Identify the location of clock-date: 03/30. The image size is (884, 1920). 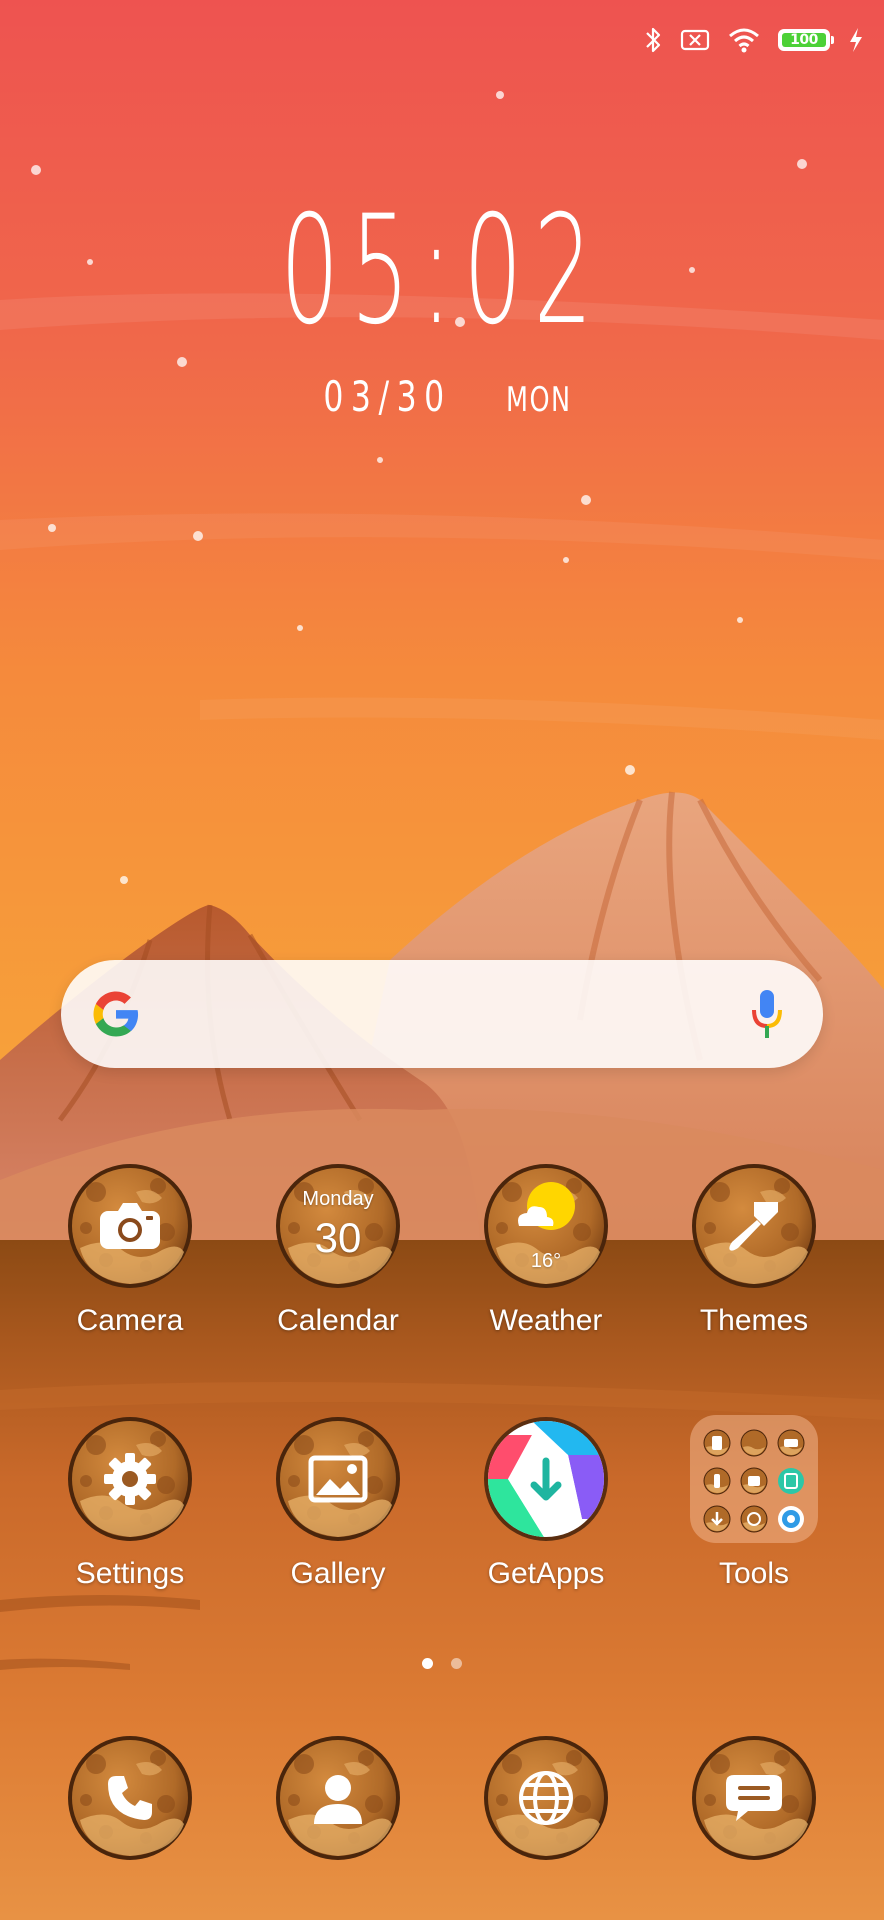
(387, 396).